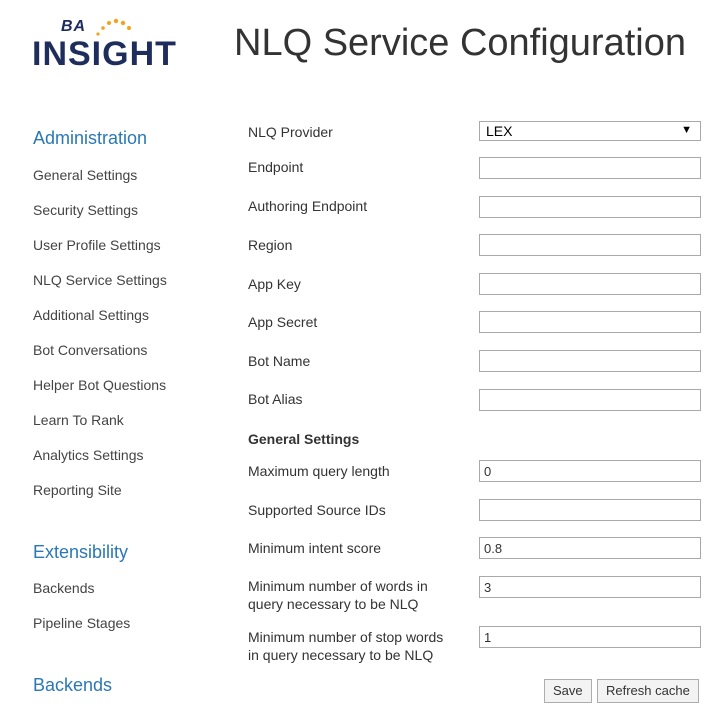 Image resolution: width=725 pixels, height=715 pixels. I want to click on sidebar-heading-extensibility: Extensibility, so click(81, 552).